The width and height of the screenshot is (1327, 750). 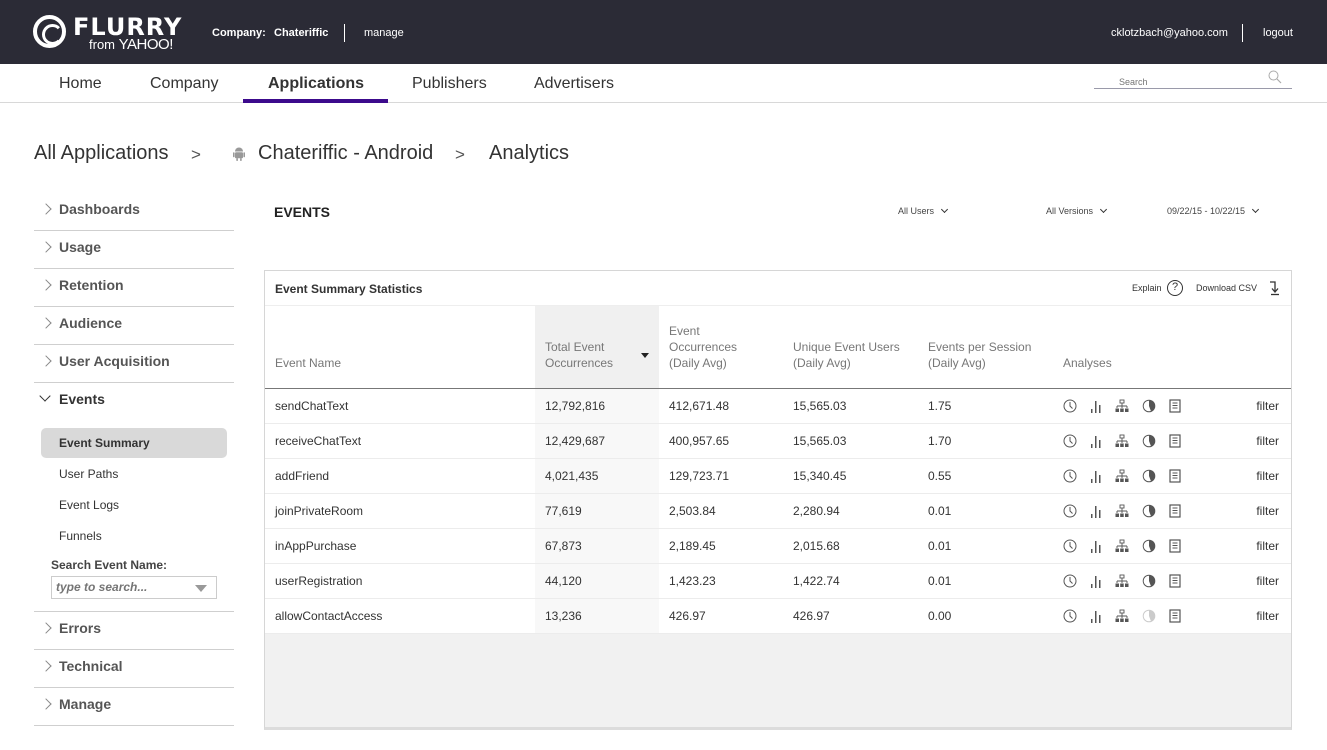 What do you see at coordinates (134, 707) in the screenshot?
I see `sidebar-item-manage: Manage` at bounding box center [134, 707].